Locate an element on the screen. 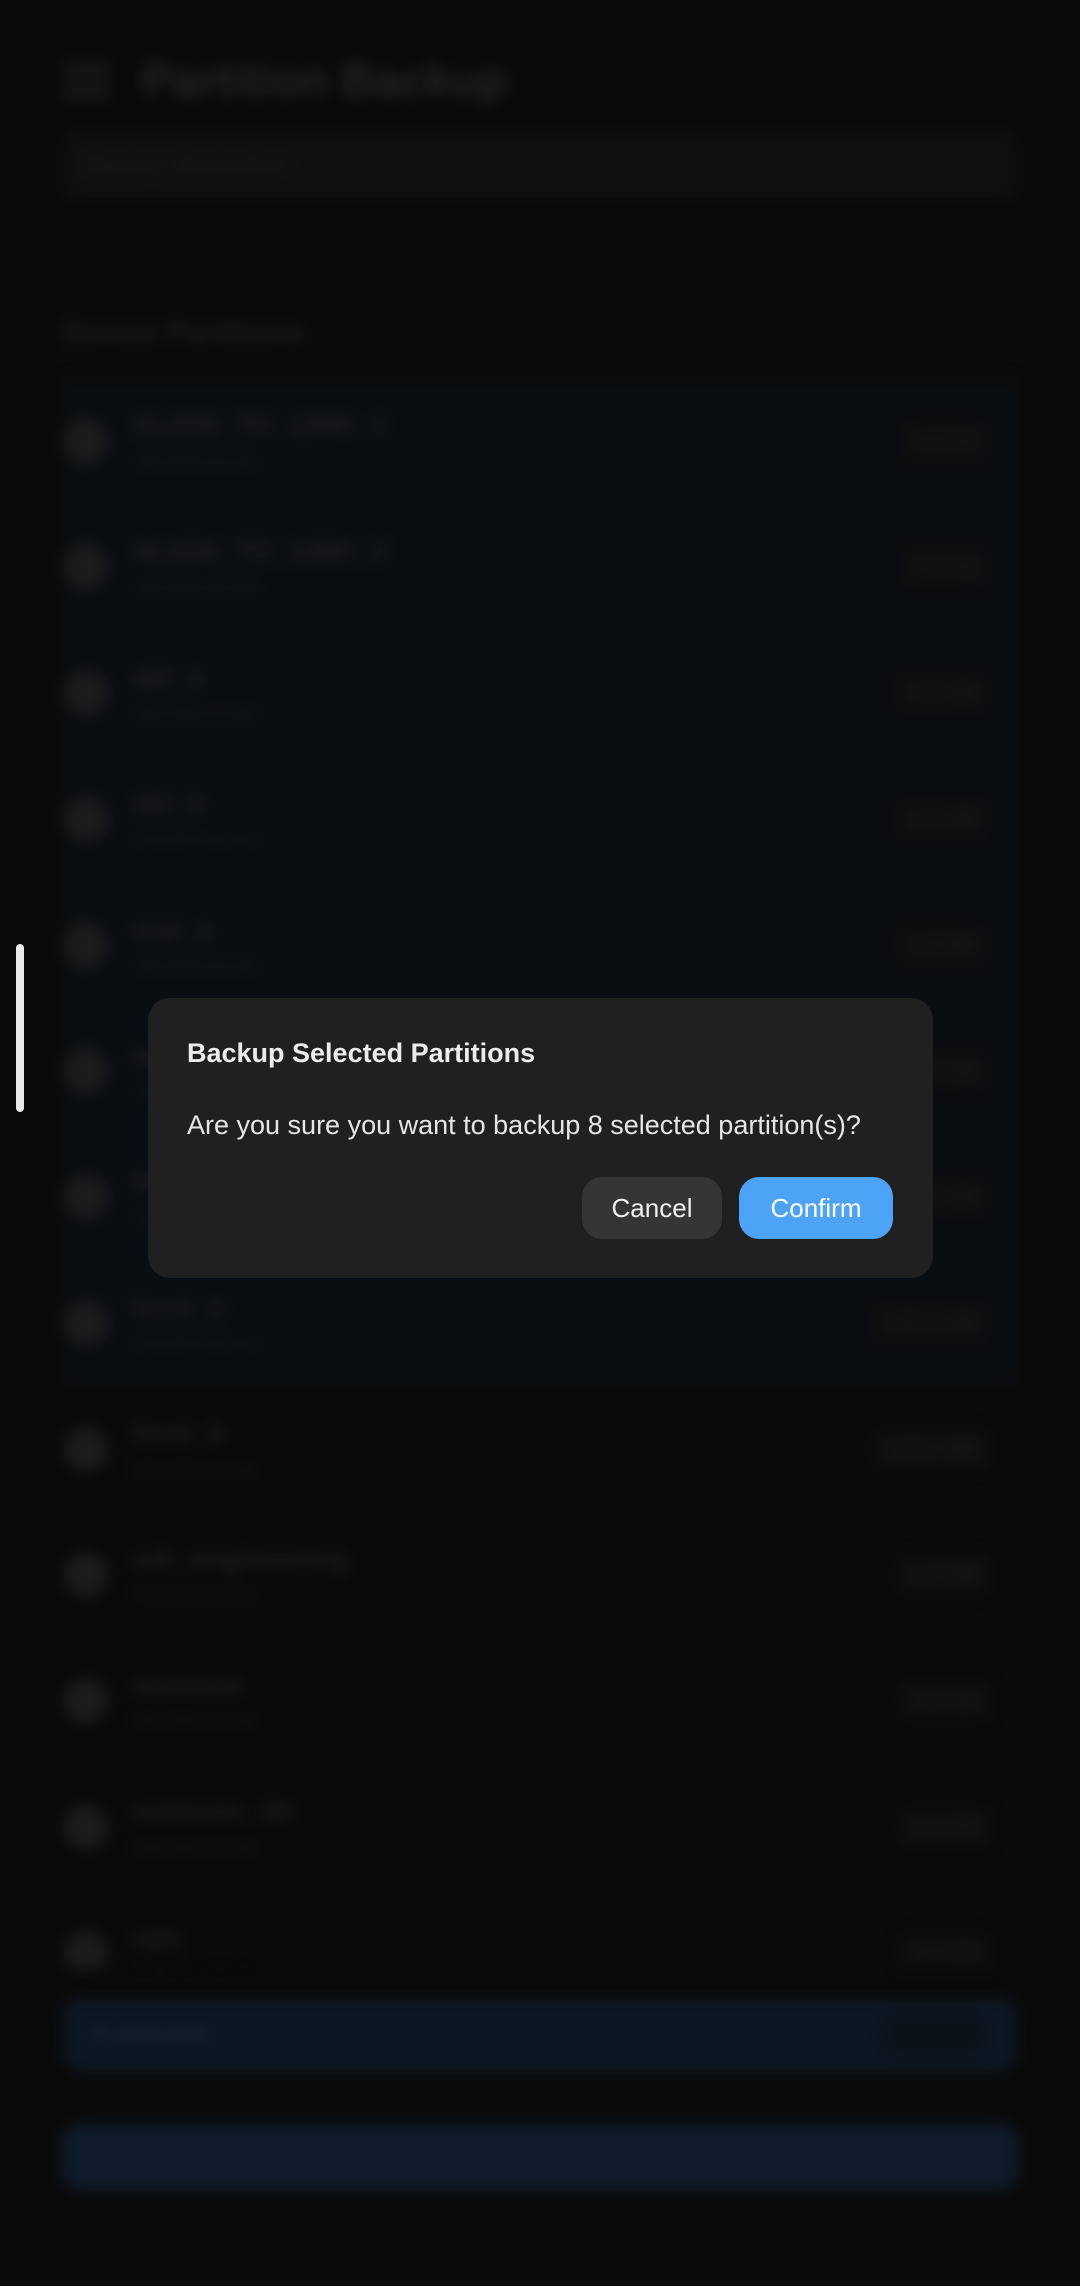 Image resolution: width=1080 pixels, height=2286 pixels. partition-size: 1.0 MB is located at coordinates (943, 1575).